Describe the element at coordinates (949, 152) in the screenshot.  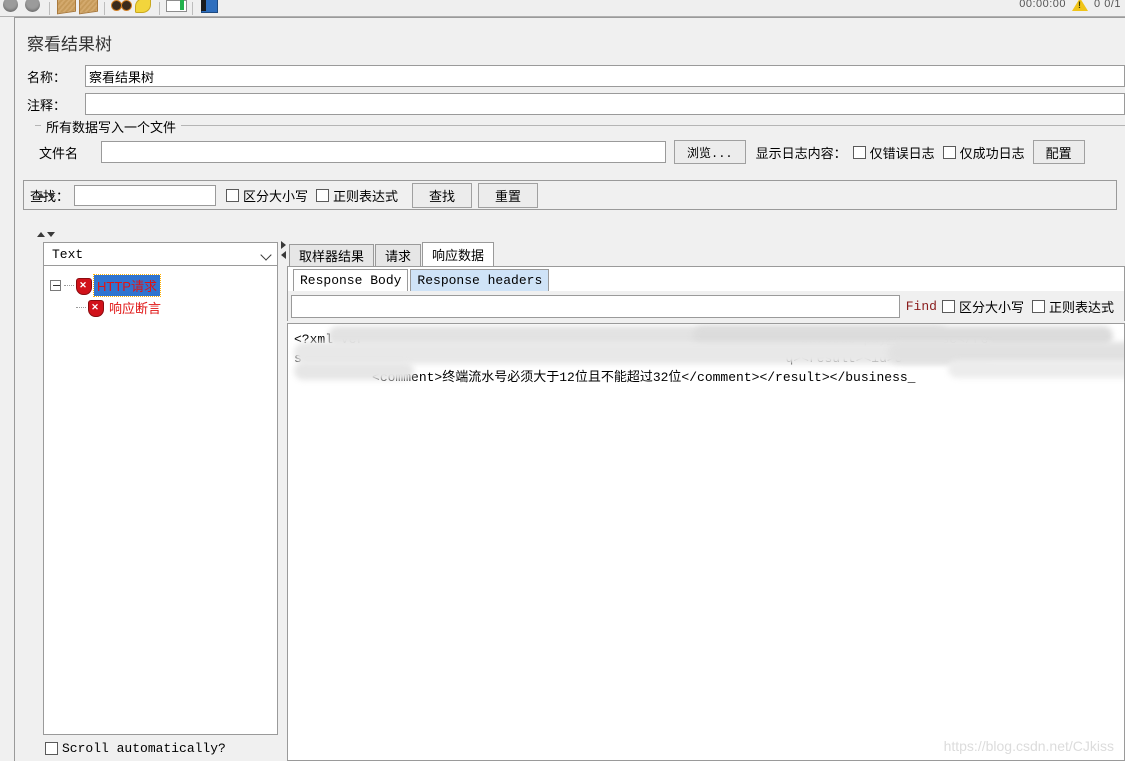
I see `success-only-box` at that location.